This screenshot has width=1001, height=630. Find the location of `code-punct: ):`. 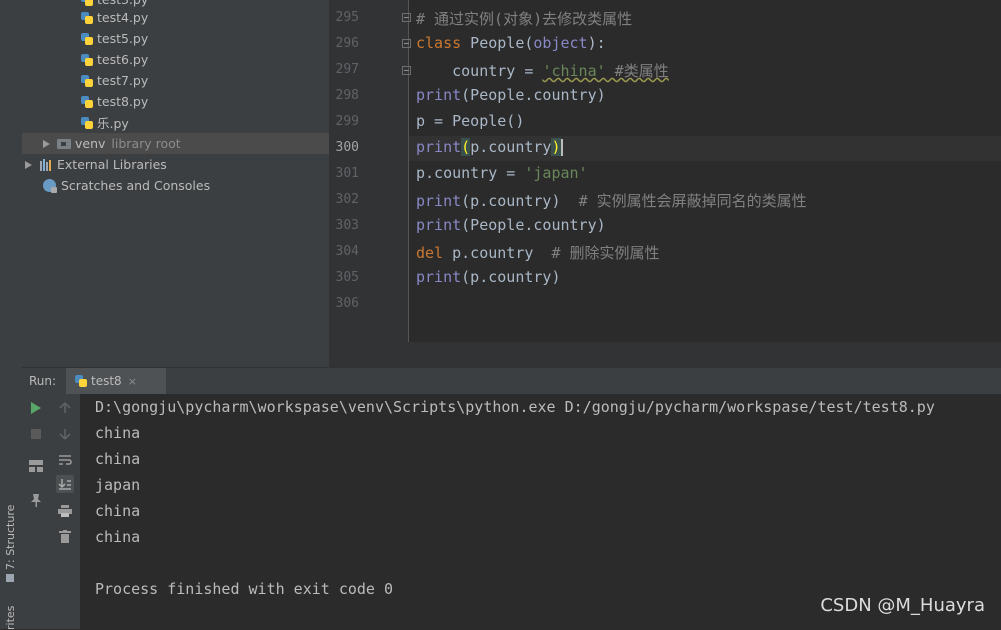

code-punct: ): is located at coordinates (596, 43).